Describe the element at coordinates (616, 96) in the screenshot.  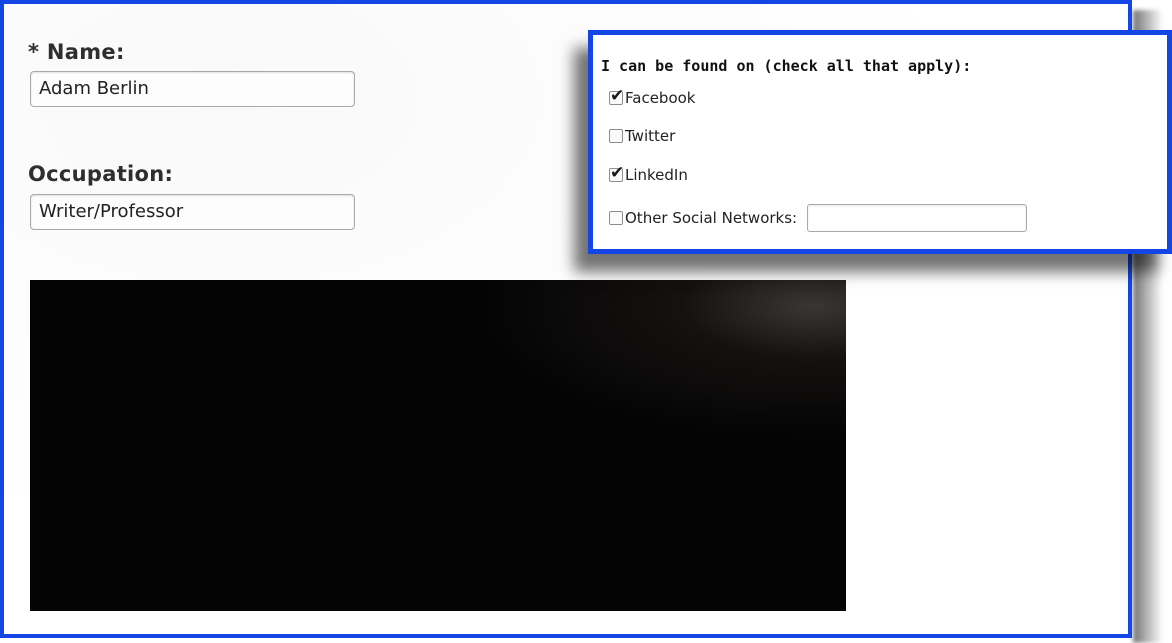
I see `facebook-checkbox` at that location.